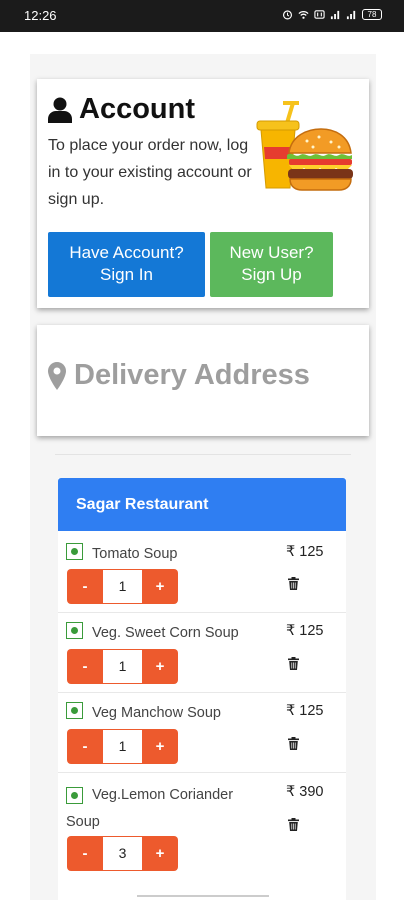 This screenshot has width=404, height=900. Describe the element at coordinates (335, 15) in the screenshot. I see `signal-icon` at that location.